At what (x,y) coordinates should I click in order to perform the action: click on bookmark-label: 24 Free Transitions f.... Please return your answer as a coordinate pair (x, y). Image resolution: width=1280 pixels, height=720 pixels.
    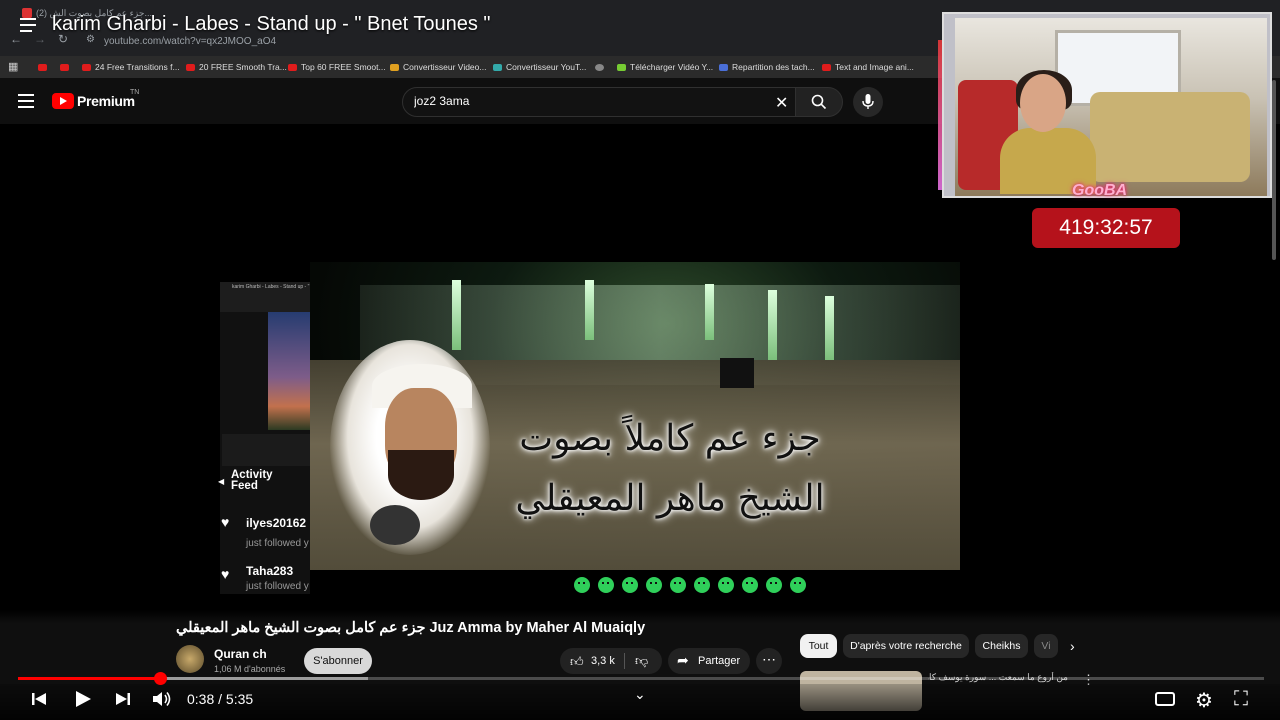
    Looking at the image, I should click on (137, 67).